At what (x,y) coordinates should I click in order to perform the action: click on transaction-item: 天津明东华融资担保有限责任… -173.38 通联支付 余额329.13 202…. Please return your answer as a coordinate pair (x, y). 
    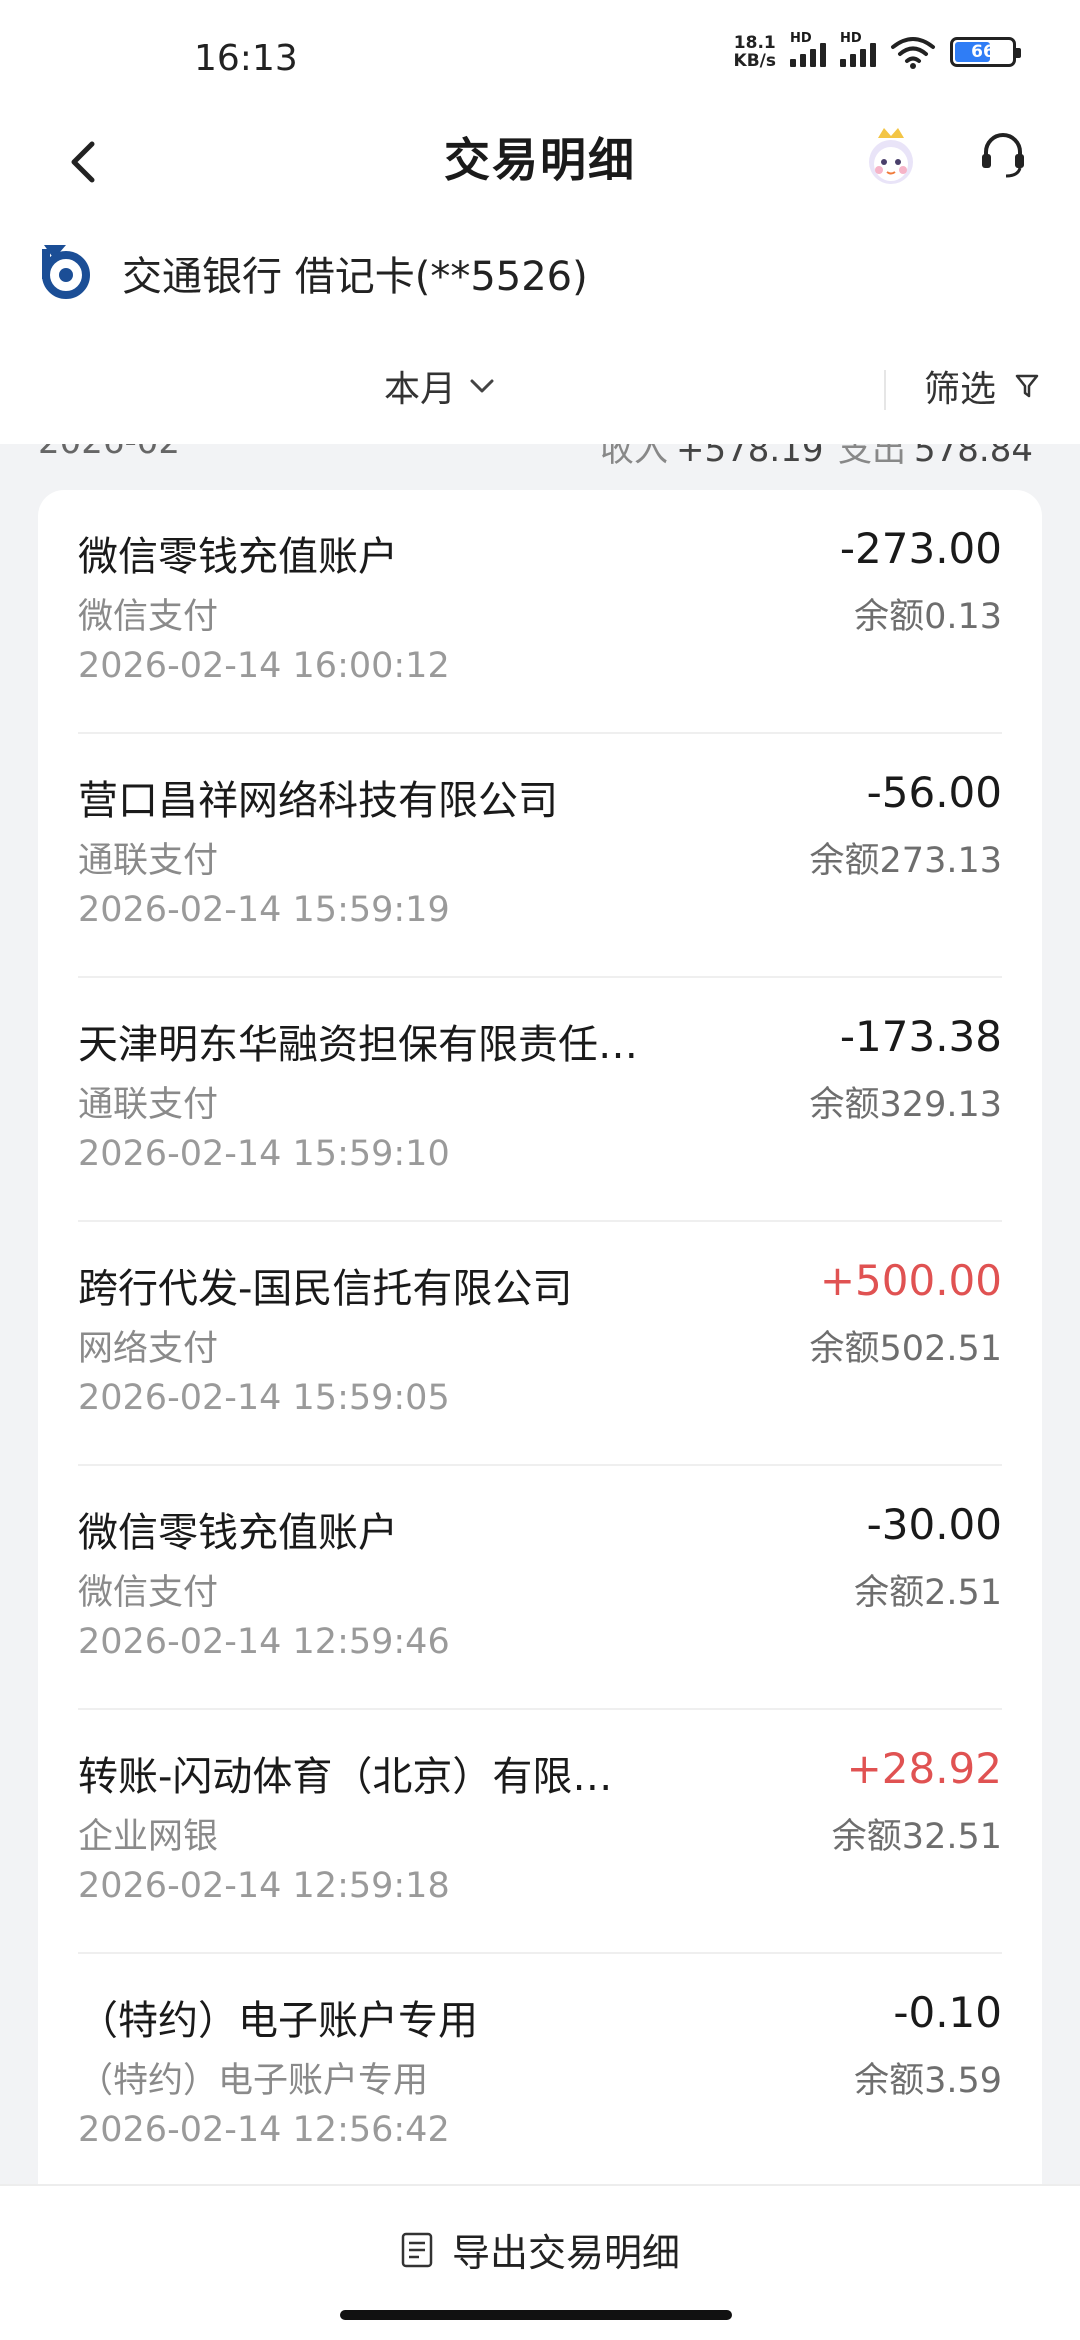
    Looking at the image, I should click on (540, 1100).